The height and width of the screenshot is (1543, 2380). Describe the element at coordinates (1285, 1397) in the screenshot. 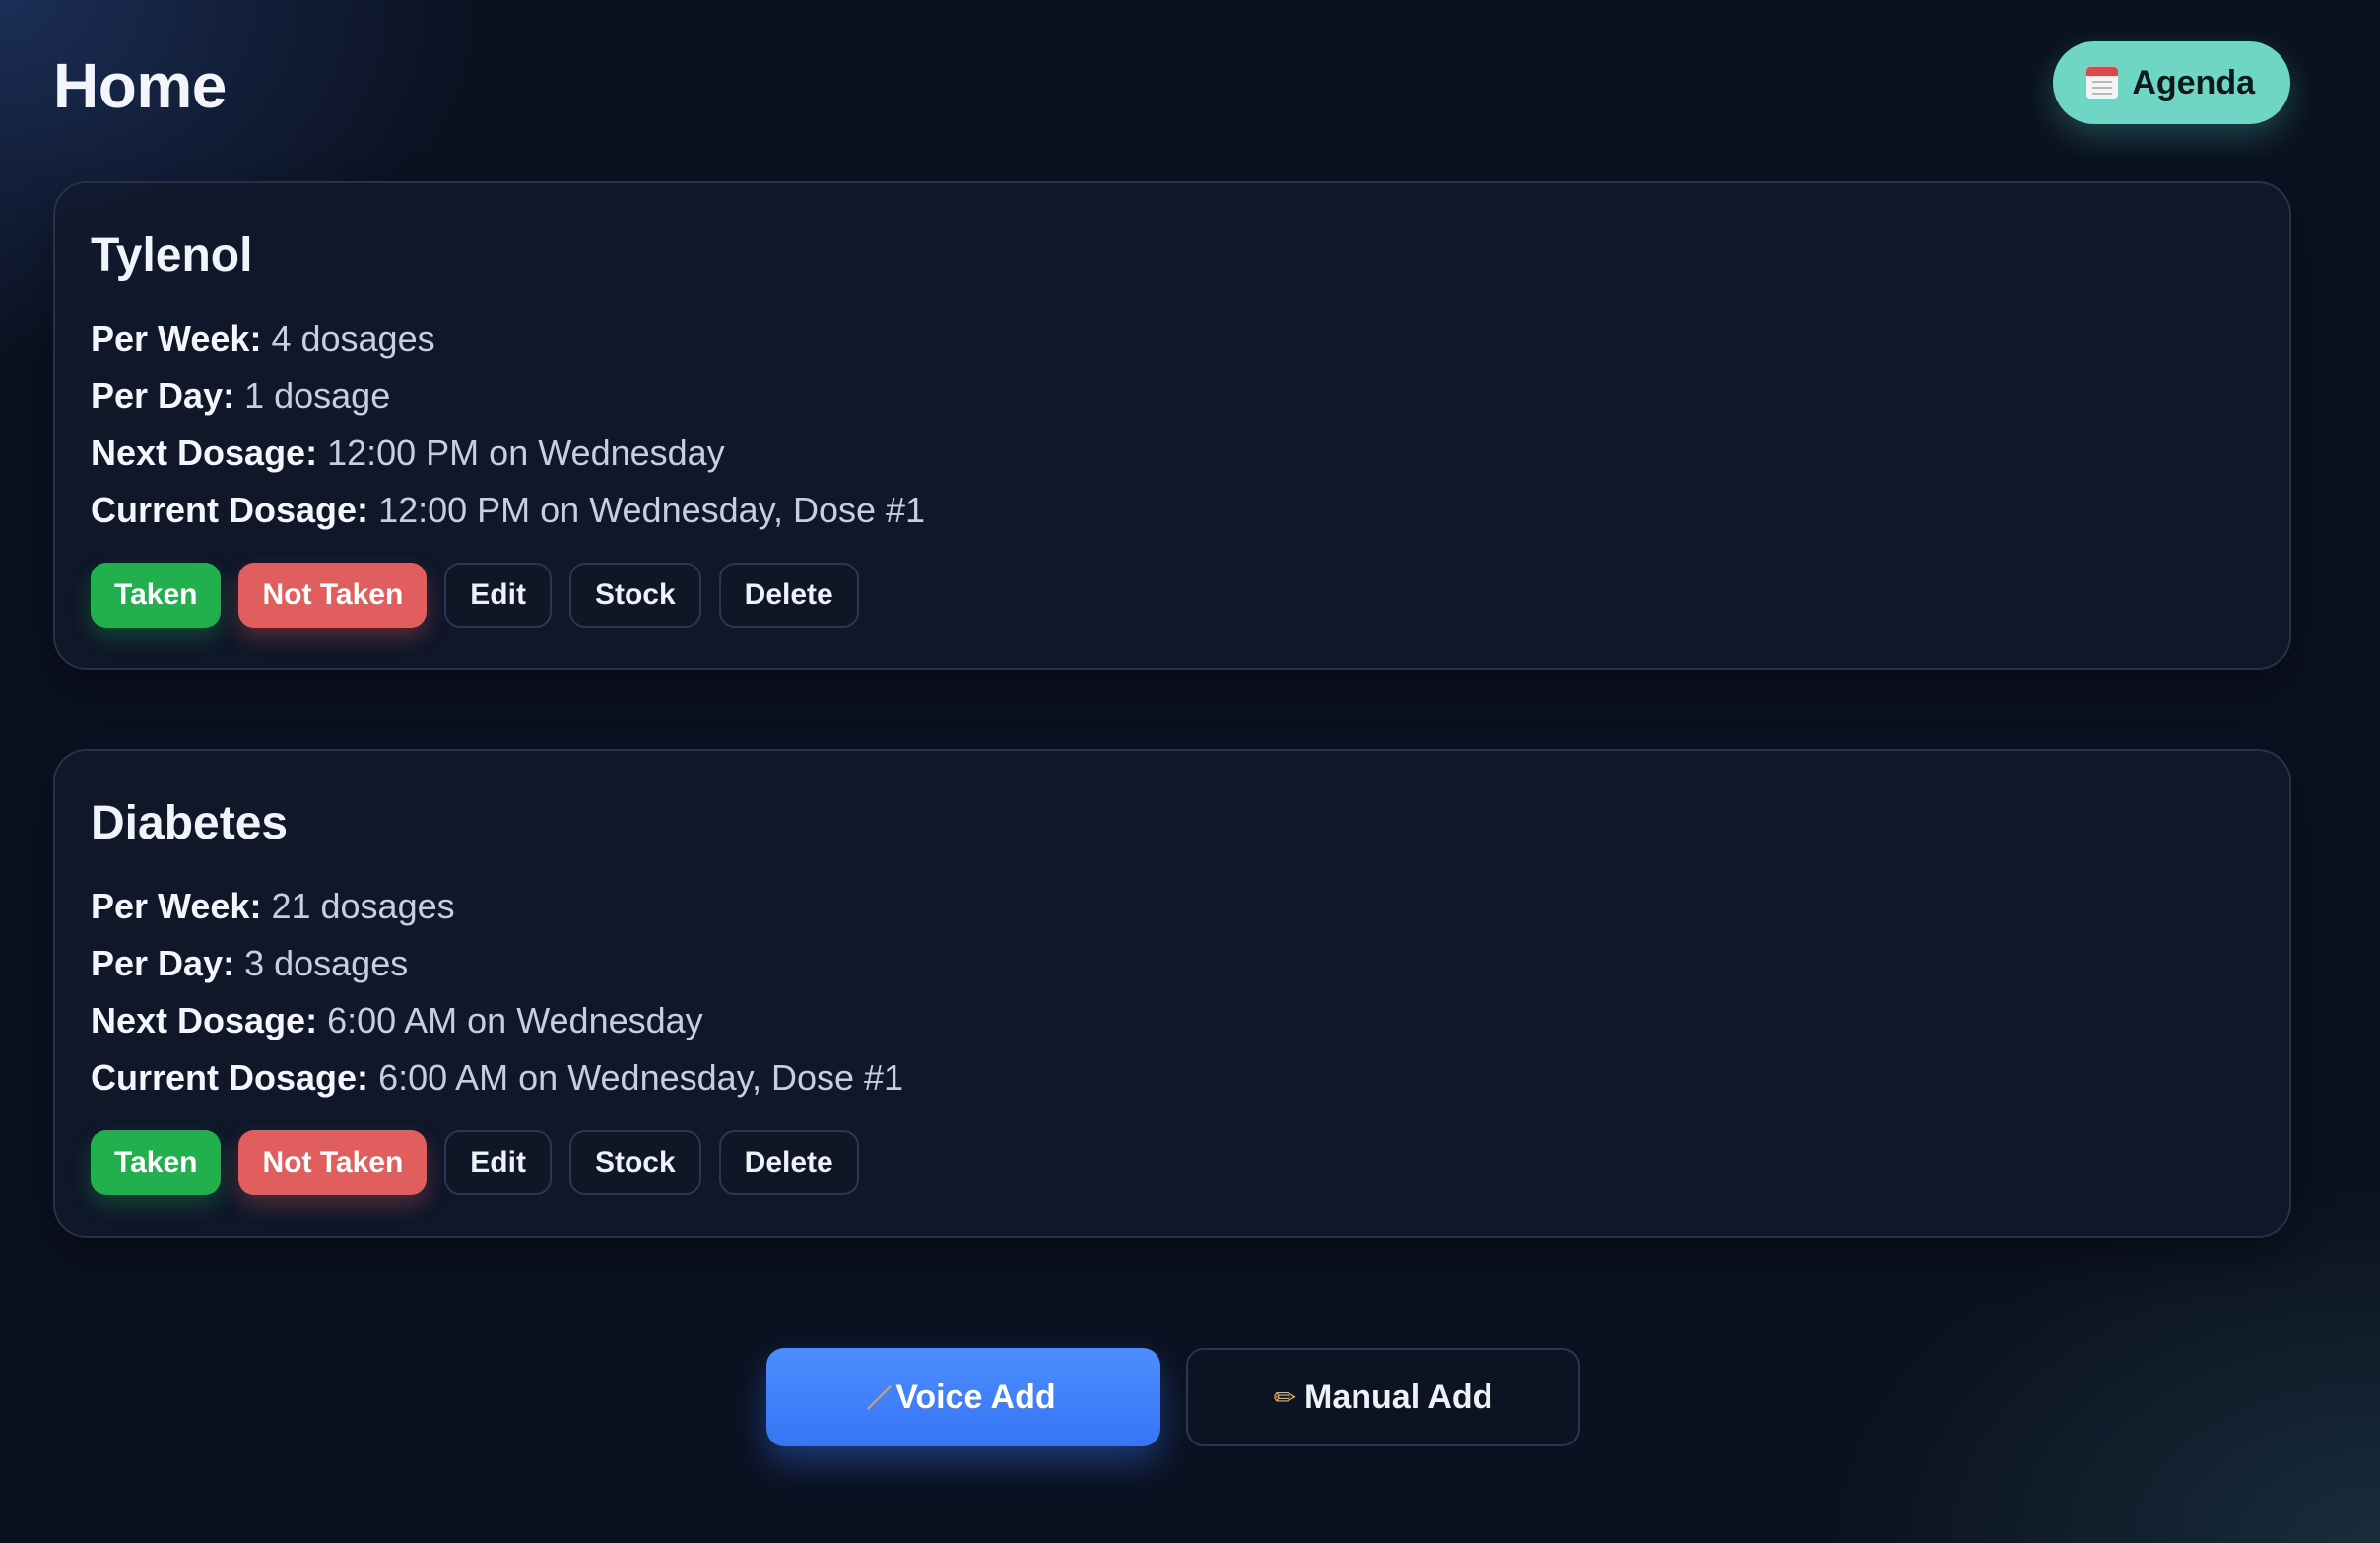

I see `pencil-icon: ✏` at that location.